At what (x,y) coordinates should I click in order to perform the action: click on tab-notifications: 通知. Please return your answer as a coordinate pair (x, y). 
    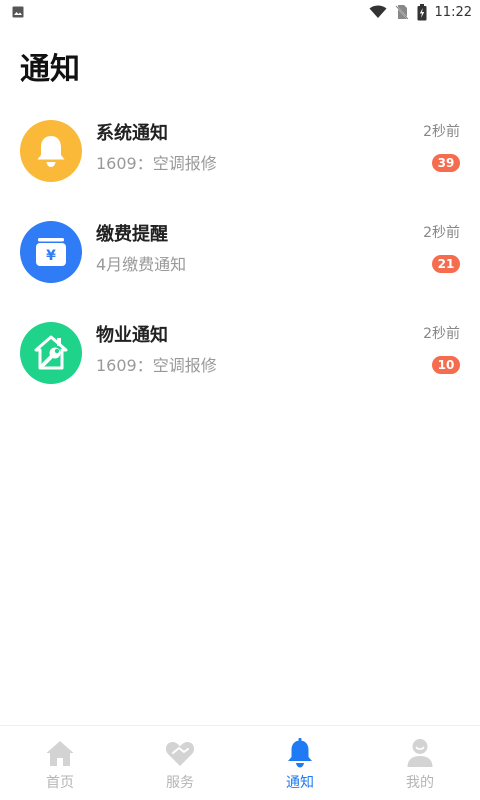
    Looking at the image, I should click on (300, 763).